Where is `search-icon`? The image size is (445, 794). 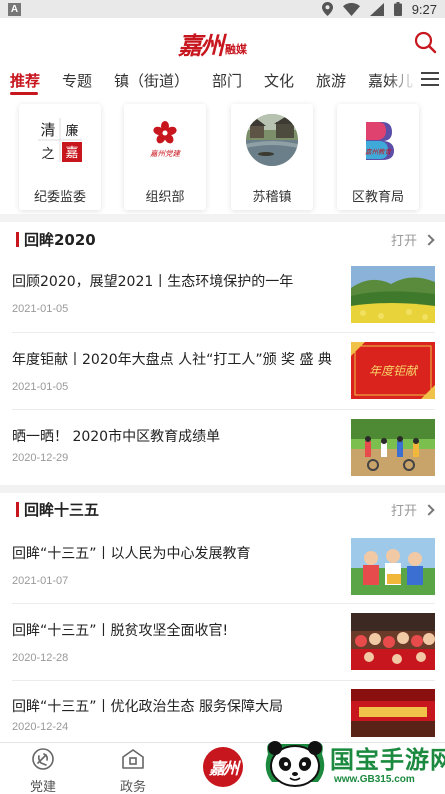 search-icon is located at coordinates (425, 42).